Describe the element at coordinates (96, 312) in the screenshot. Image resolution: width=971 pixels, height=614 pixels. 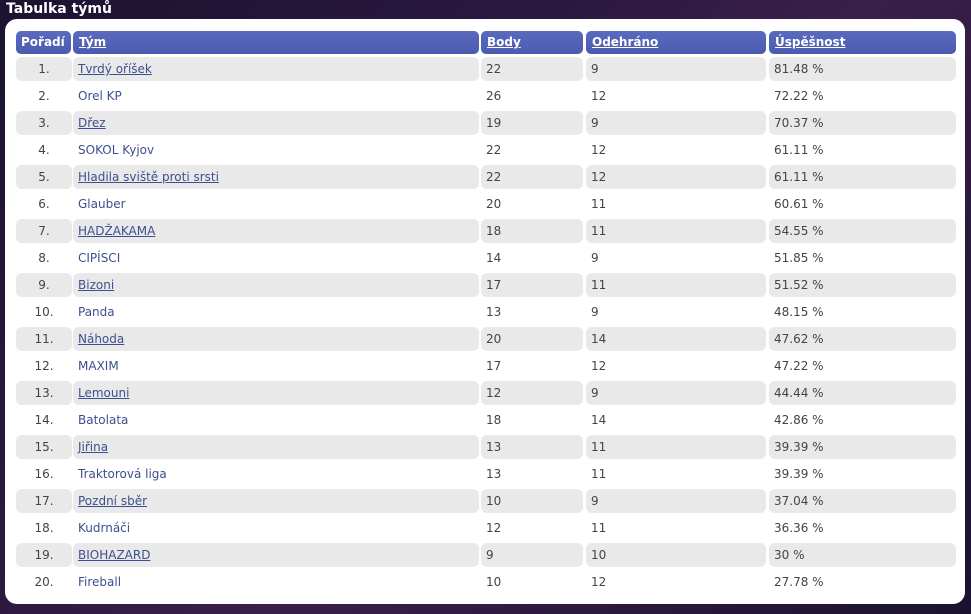
I see `team-link: Panda` at that location.